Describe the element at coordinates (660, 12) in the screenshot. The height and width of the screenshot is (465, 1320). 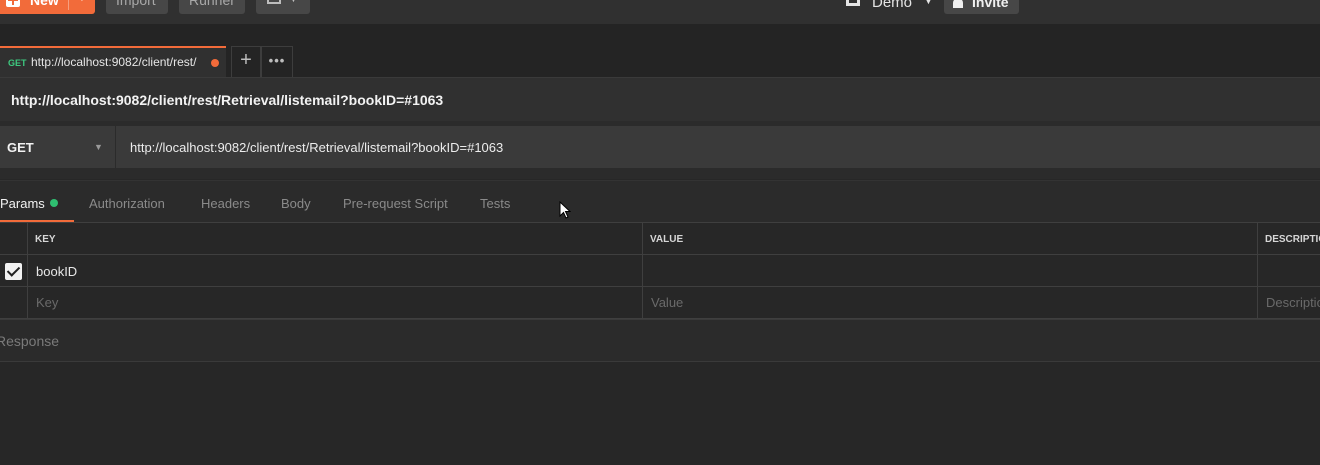
I see `top-toolbar: New ▼ Import Runner ▼ Demo ▼ Invite` at that location.